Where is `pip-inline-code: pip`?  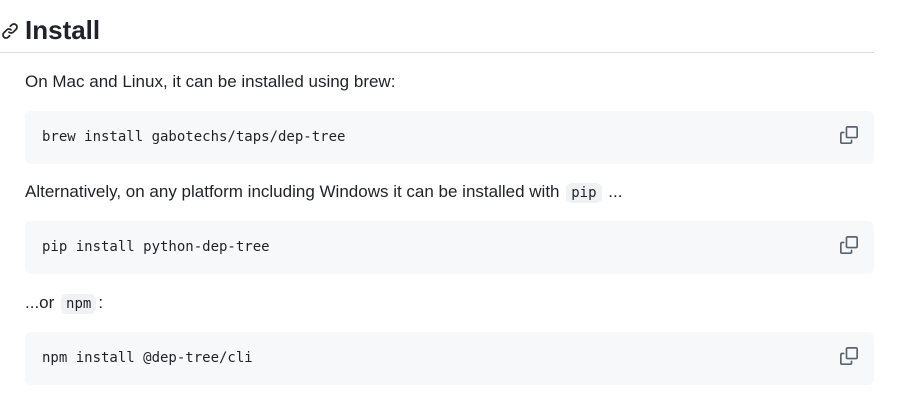 pip-inline-code: pip is located at coordinates (584, 193).